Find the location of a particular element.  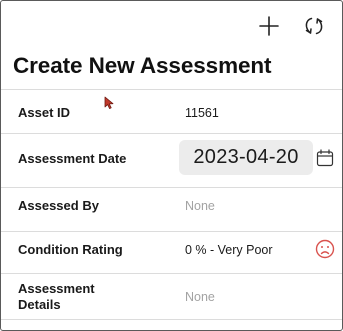

mouse-cursor-icon is located at coordinates (109, 102).